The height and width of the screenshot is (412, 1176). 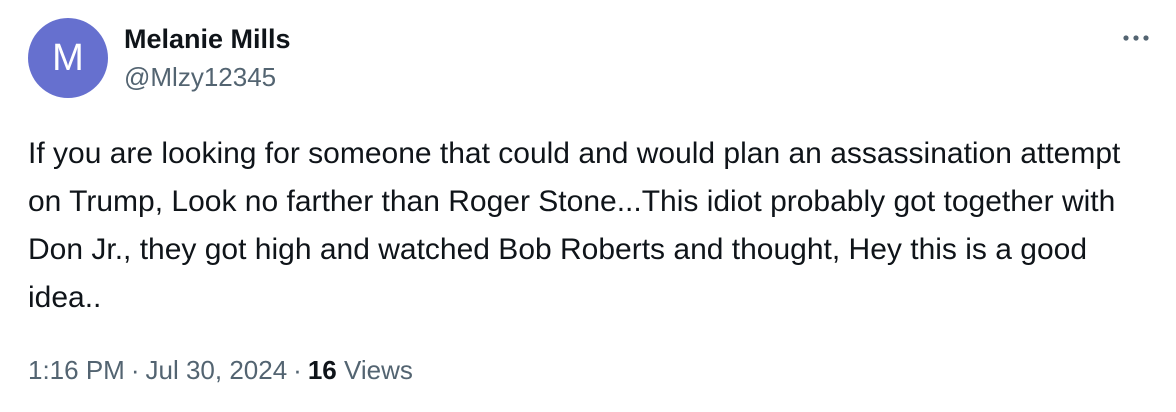 I want to click on avatar-initial: M, so click(x=68, y=57).